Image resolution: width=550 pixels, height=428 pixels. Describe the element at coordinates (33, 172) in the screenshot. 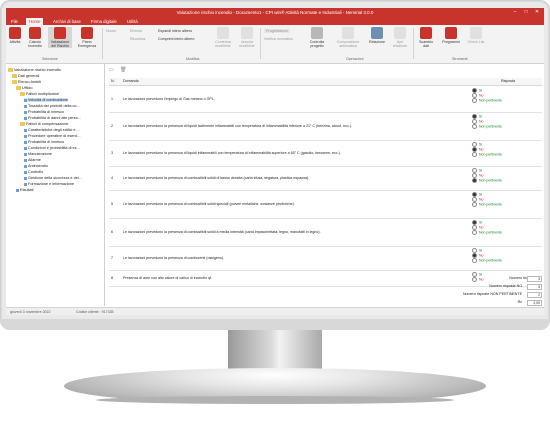

I see `tree-item-controllo: Controllo` at that location.